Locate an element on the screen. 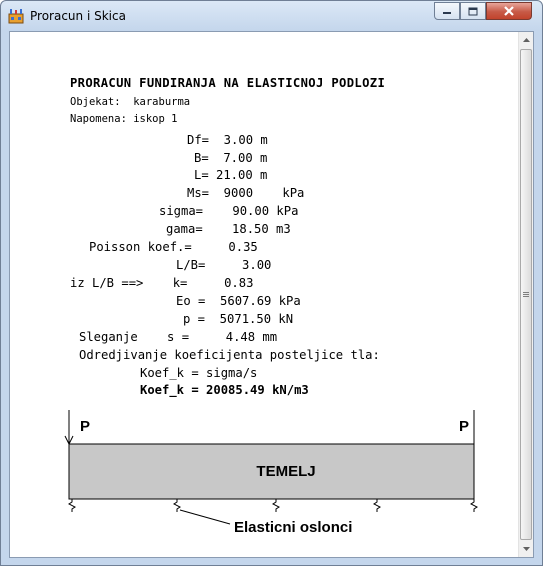 The width and height of the screenshot is (543, 566). load-label-right: P is located at coordinates (464, 426).